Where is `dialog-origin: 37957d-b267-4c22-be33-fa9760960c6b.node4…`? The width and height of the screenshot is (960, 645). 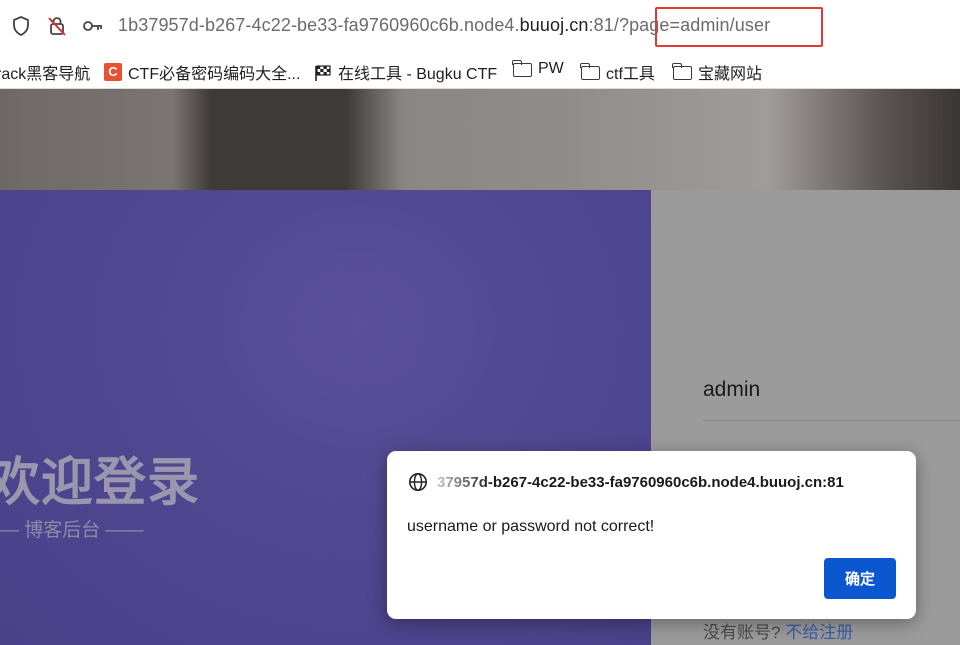 dialog-origin: 37957d-b267-4c22-be33-fa9760960c6b.node4… is located at coordinates (640, 482).